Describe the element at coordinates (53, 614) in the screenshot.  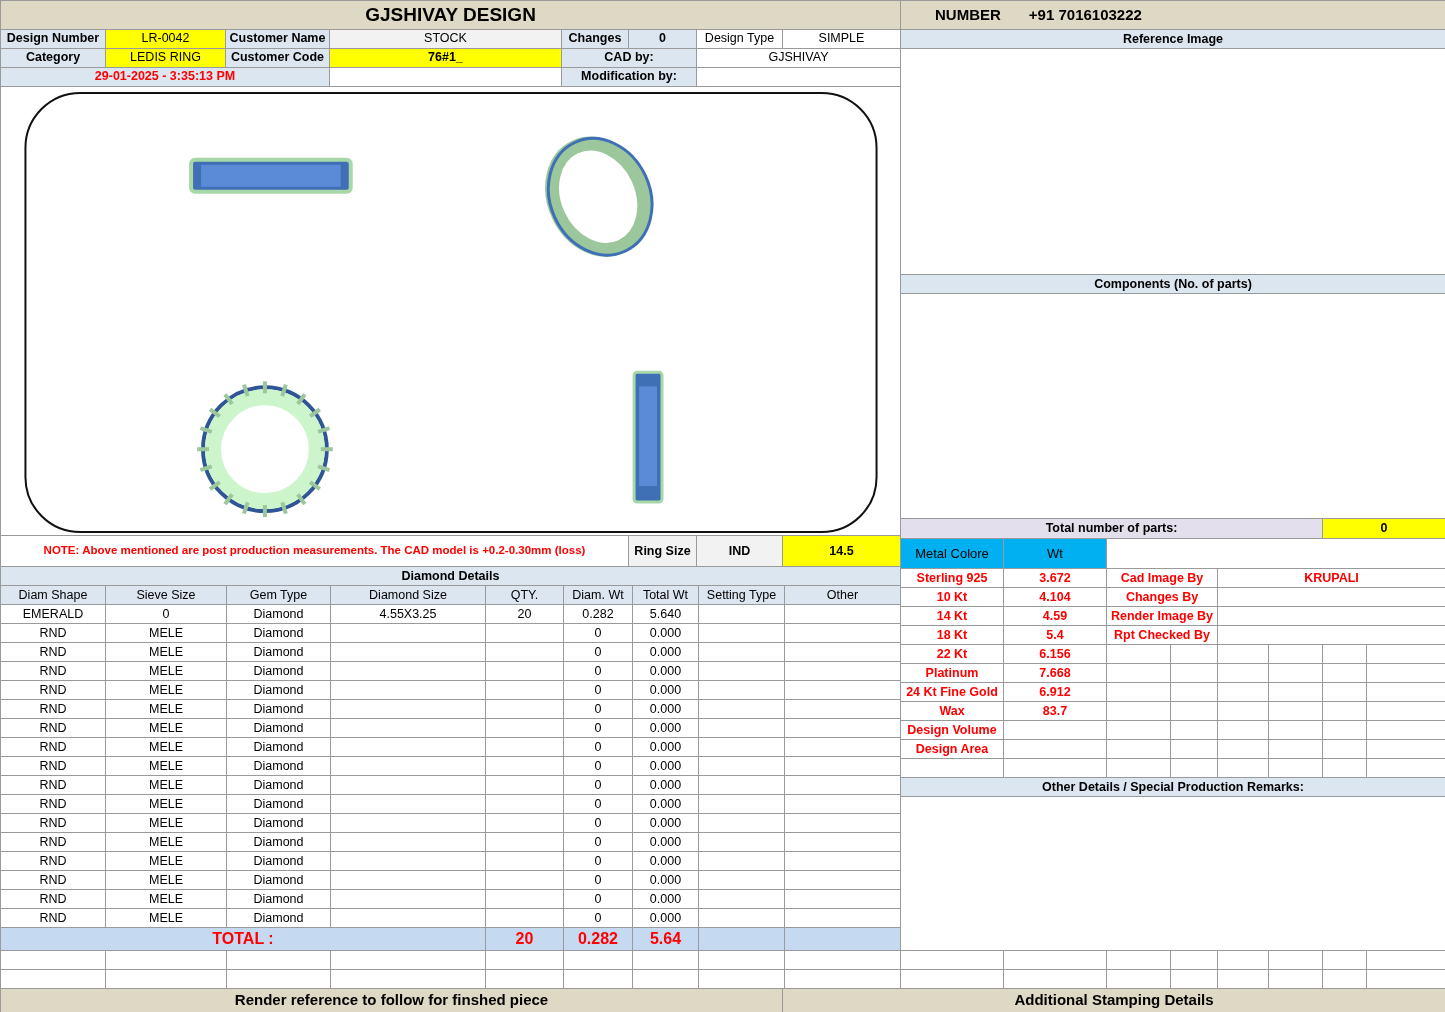
I see `table-cell: EMERALD` at that location.